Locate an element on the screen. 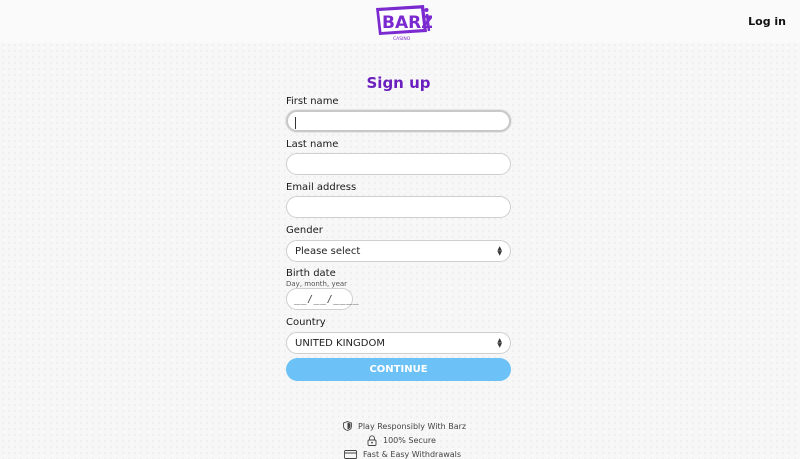  gender-select: Please select ▲ ▼ is located at coordinates (398, 251).